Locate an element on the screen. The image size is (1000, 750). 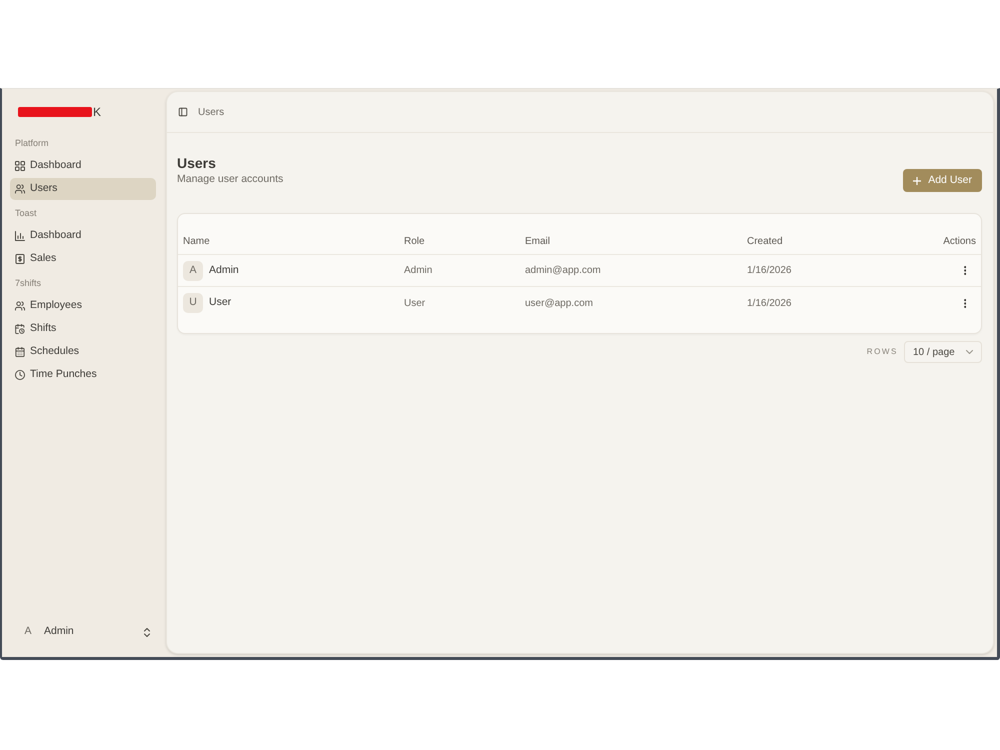
chevron-down-icon is located at coordinates (969, 352).